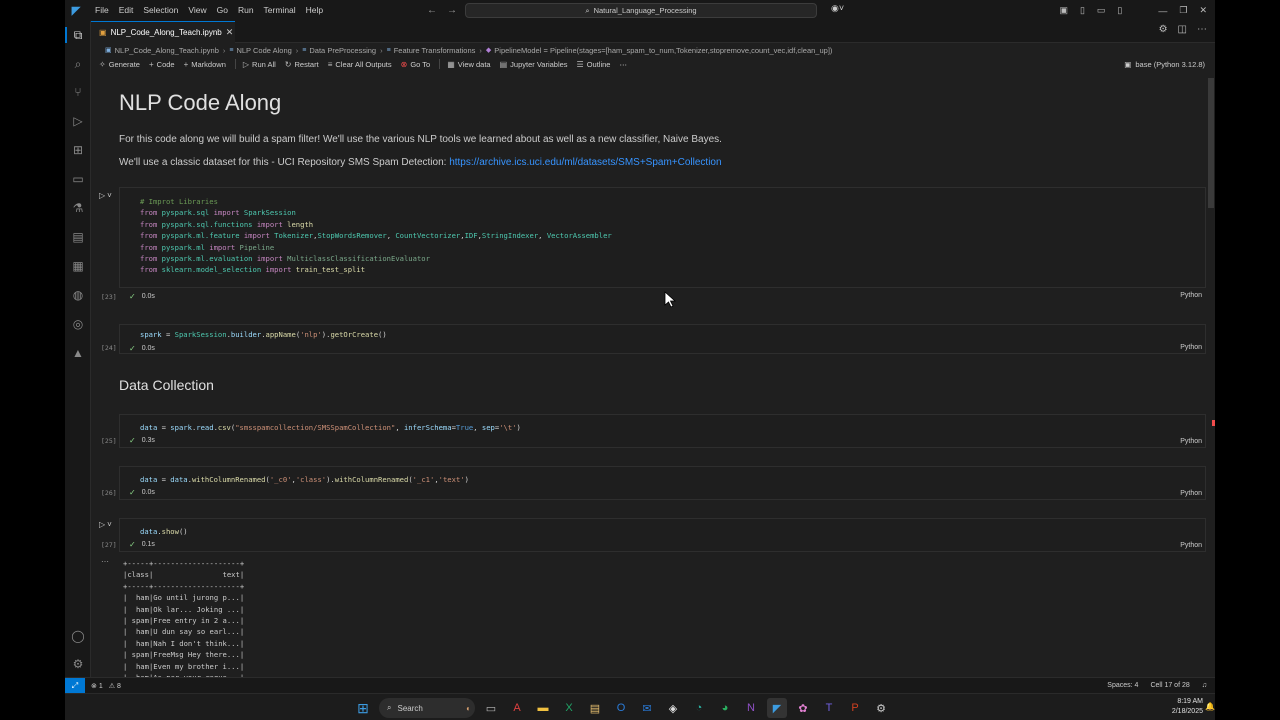 The height and width of the screenshot is (720, 1280). What do you see at coordinates (1119, 10) in the screenshot?
I see `toggle-secondary-sidebar-icon: ▯` at bounding box center [1119, 10].